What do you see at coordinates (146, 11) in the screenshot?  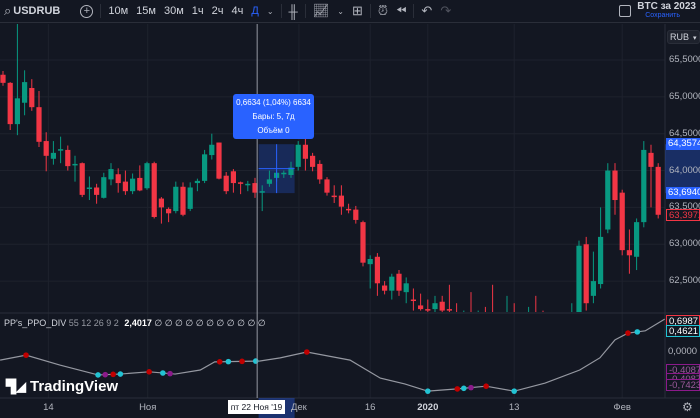 I see `interval-15m: 15м` at bounding box center [146, 11].